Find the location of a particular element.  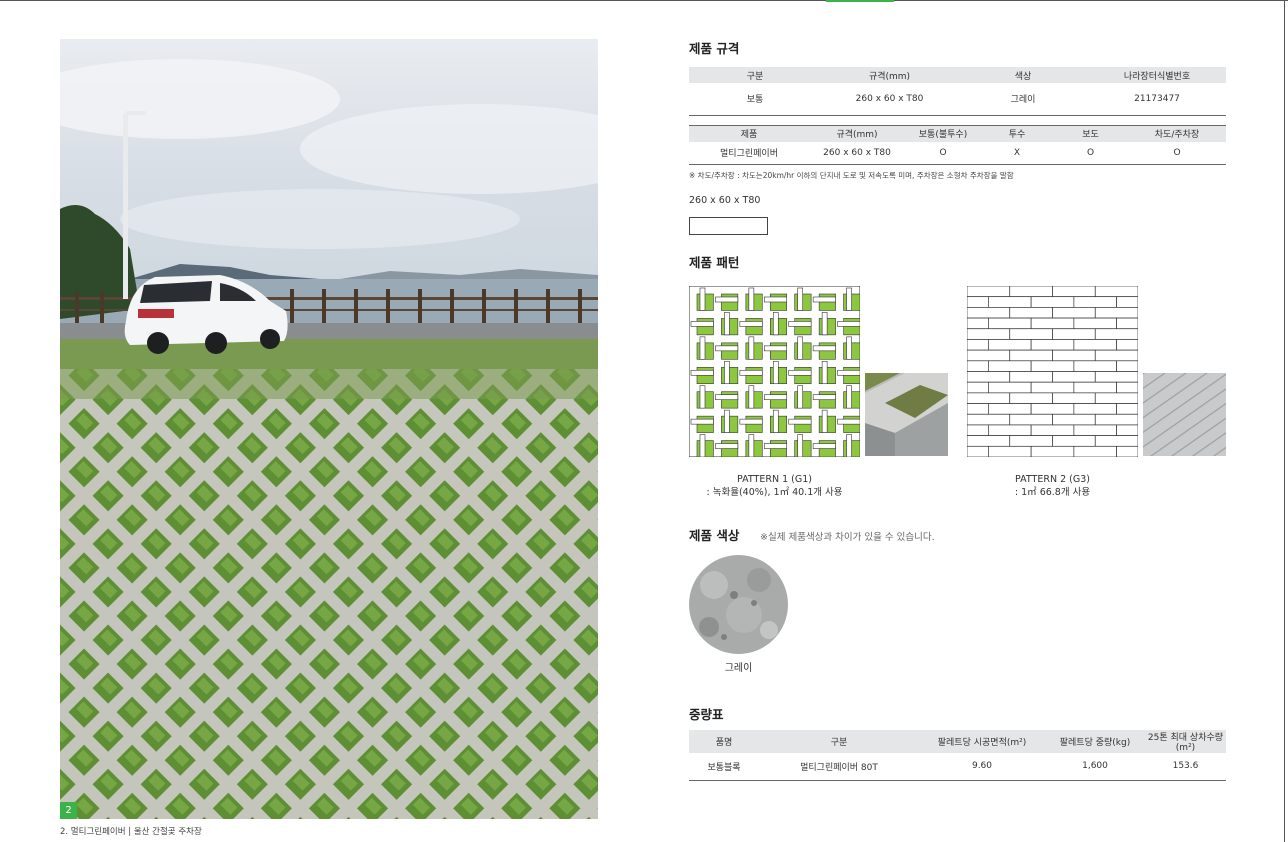

size-label: 260 x 60 x T80 is located at coordinates (725, 200).